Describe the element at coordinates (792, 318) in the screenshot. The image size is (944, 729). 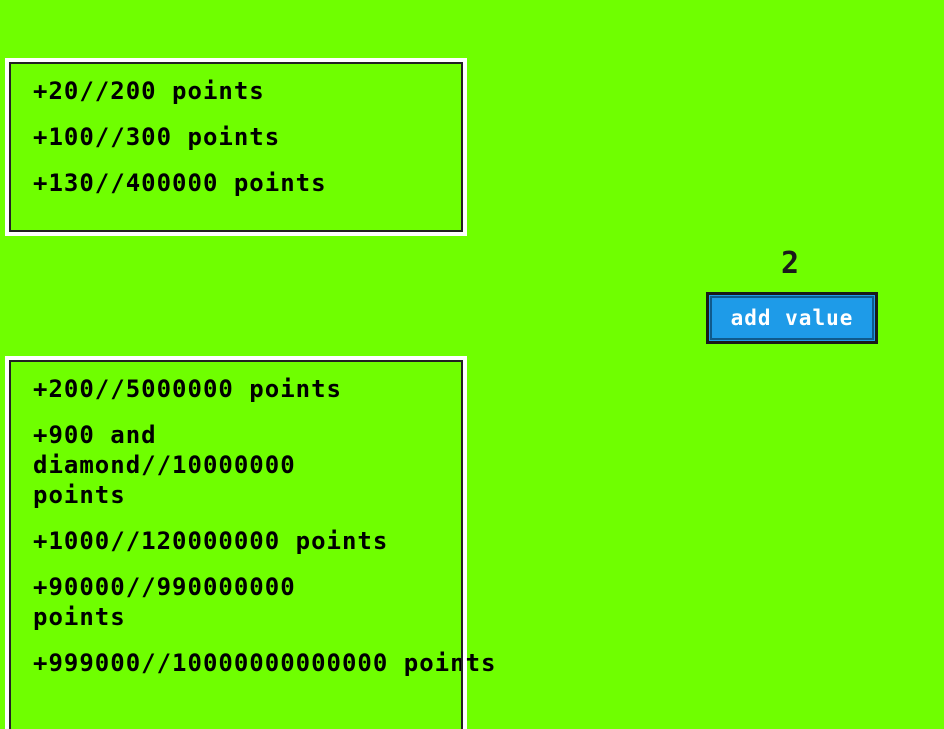
I see `add-value-button: add value` at that location.